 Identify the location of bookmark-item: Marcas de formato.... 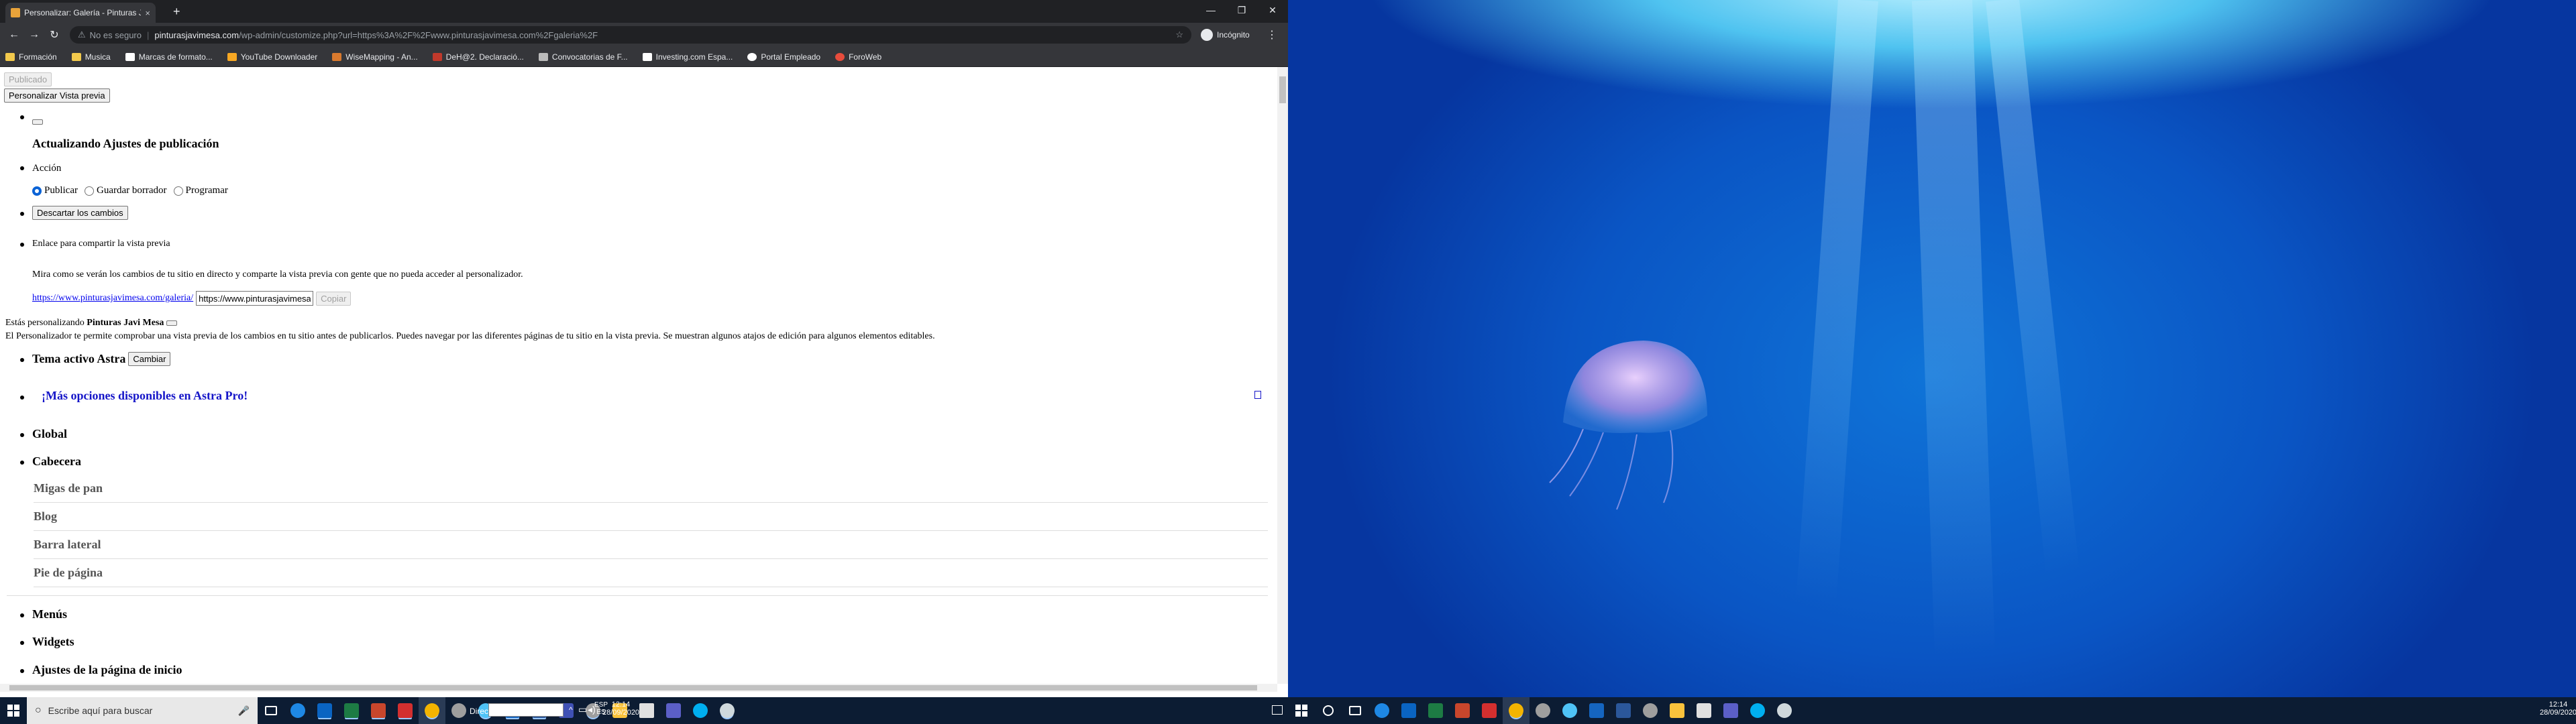
(169, 57).